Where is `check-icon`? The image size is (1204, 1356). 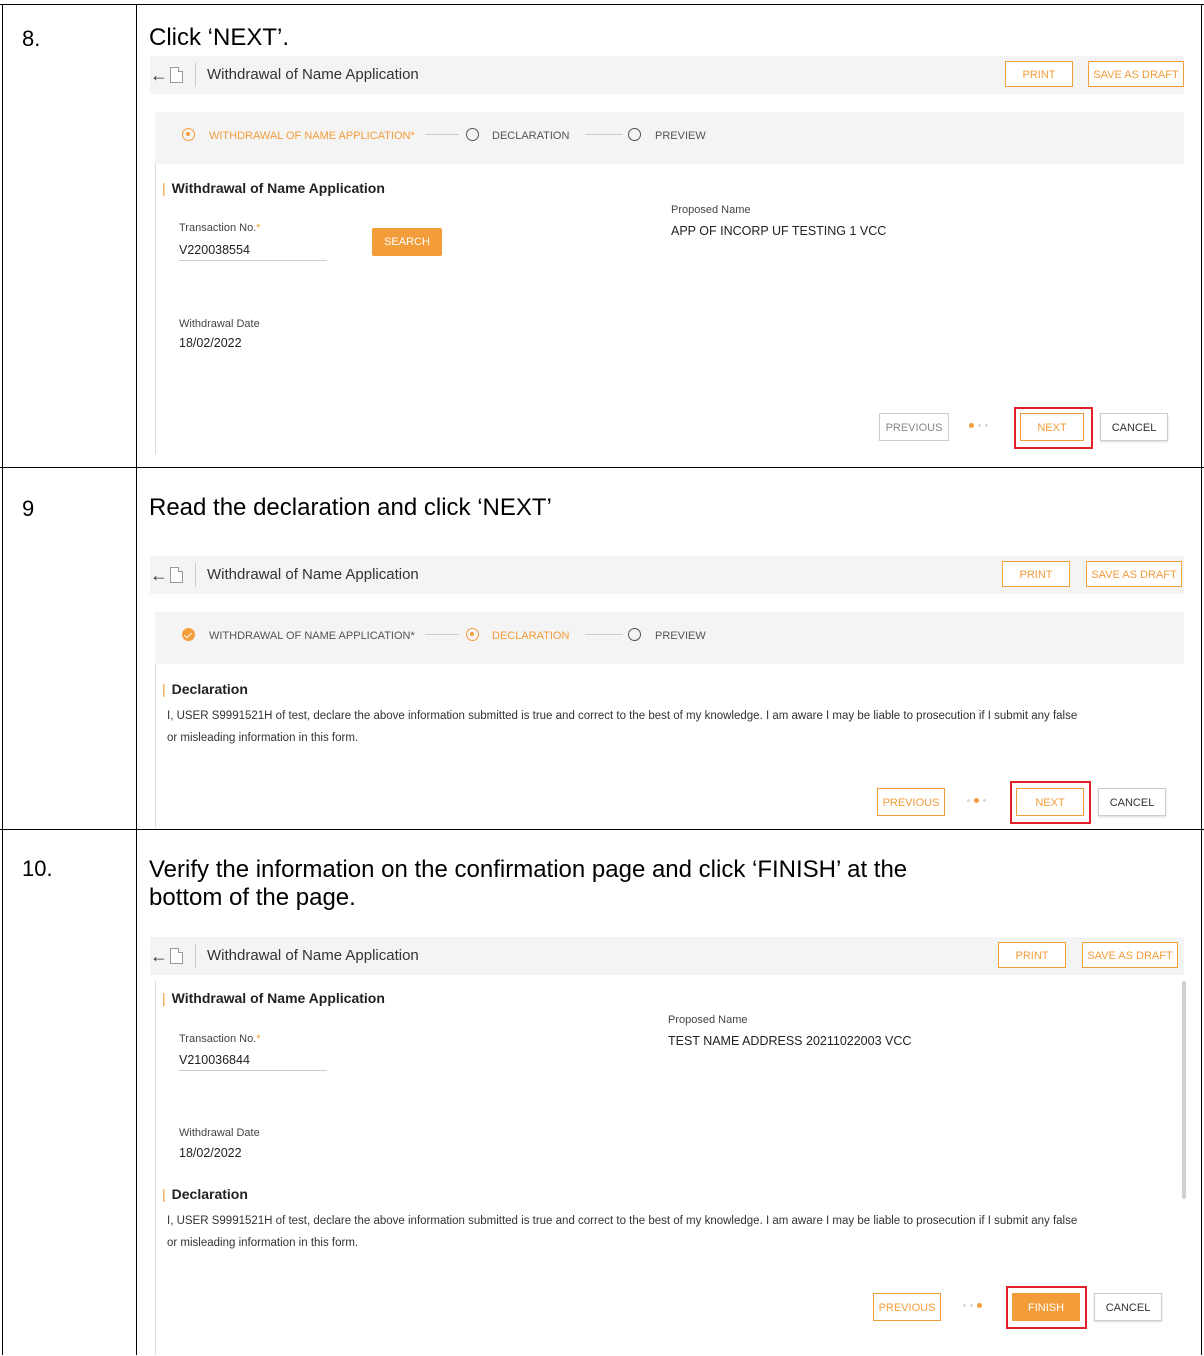
check-icon is located at coordinates (188, 634).